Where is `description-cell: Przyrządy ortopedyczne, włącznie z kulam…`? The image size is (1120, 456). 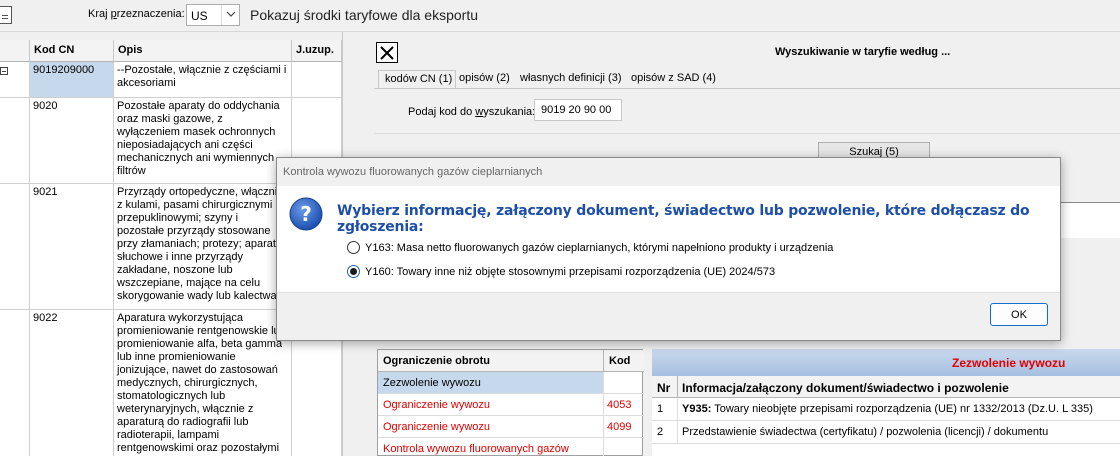 description-cell: Przyrządy ortopedyczne, włącznie z kulam… is located at coordinates (203, 246).